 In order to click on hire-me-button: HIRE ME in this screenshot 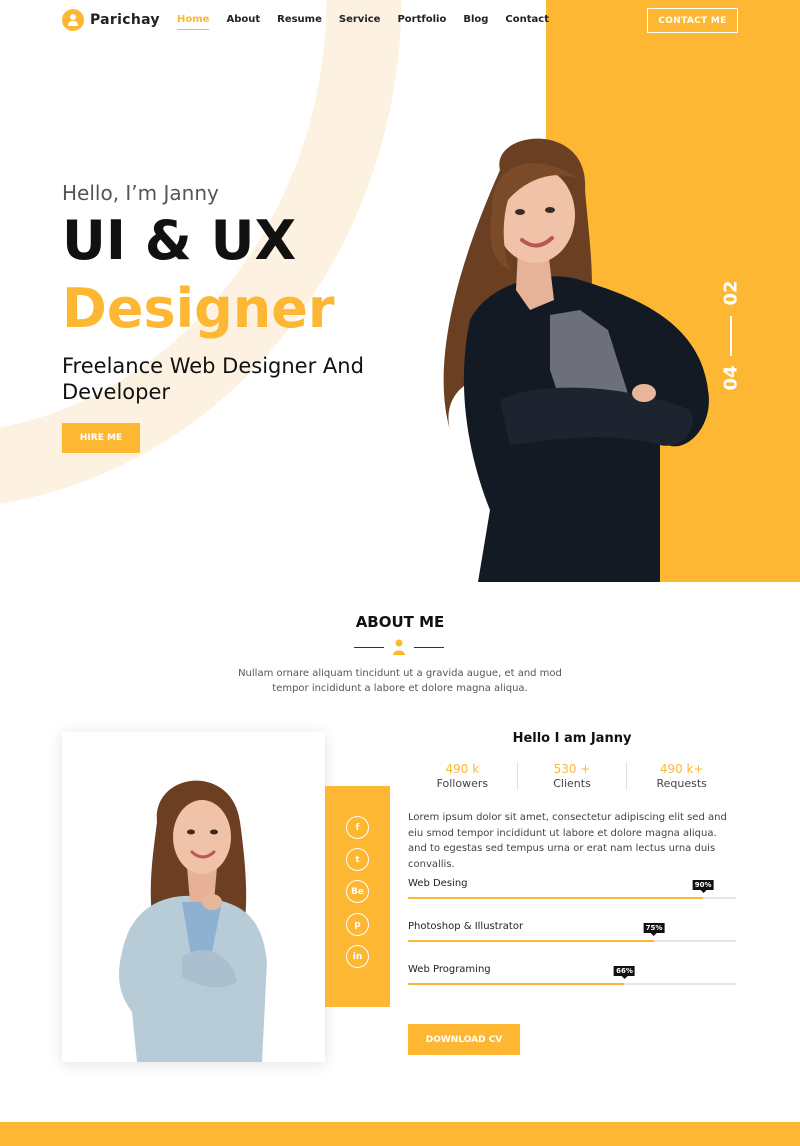, I will do `click(101, 438)`.